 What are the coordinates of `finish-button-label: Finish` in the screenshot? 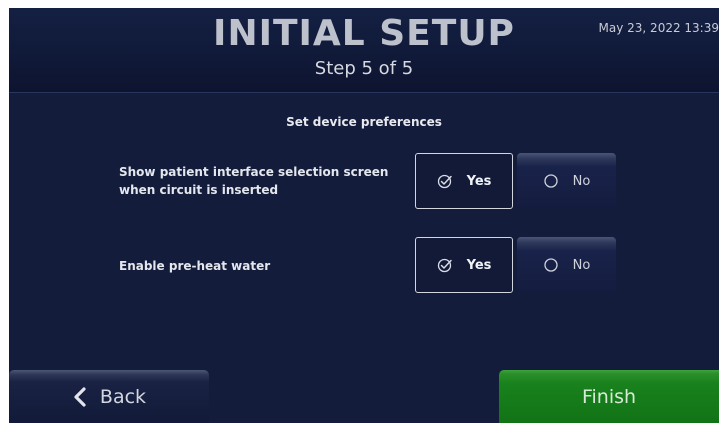 It's located at (609, 396).